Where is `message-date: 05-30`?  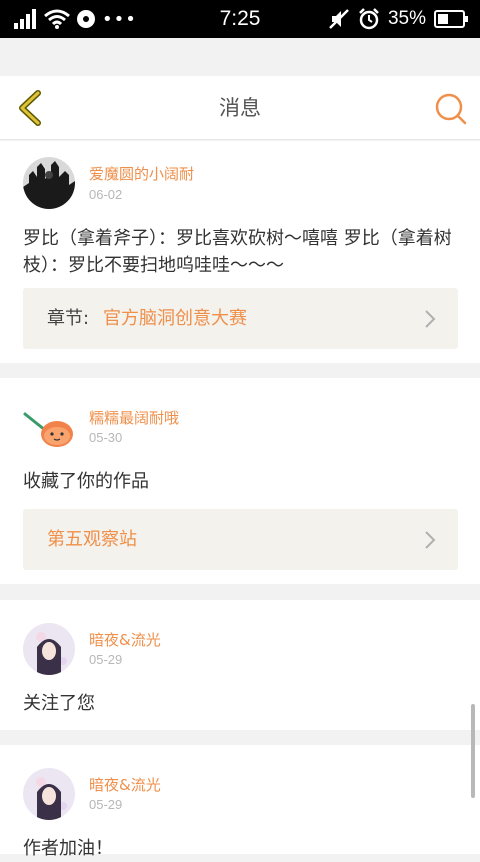
message-date: 05-30 is located at coordinates (106, 437).